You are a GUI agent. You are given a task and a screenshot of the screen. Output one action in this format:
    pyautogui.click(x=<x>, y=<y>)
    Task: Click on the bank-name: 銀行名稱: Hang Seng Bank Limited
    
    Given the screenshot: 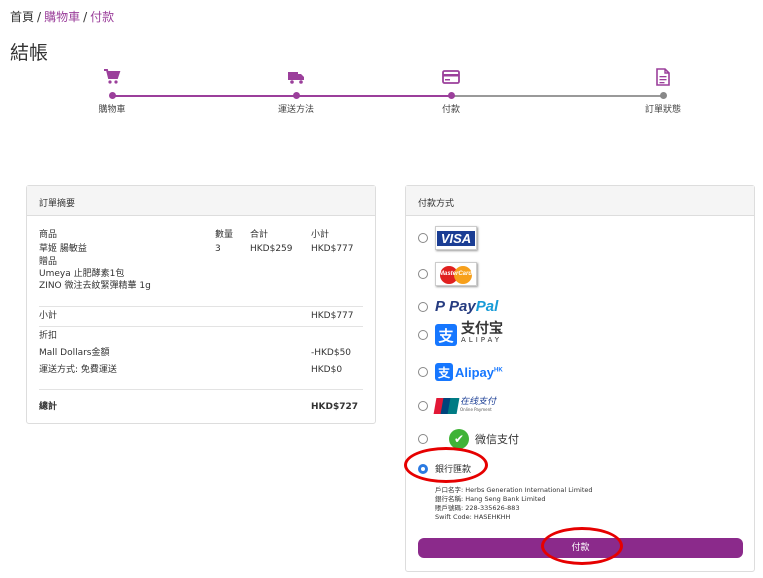 What is the action you would take?
    pyautogui.click(x=490, y=499)
    